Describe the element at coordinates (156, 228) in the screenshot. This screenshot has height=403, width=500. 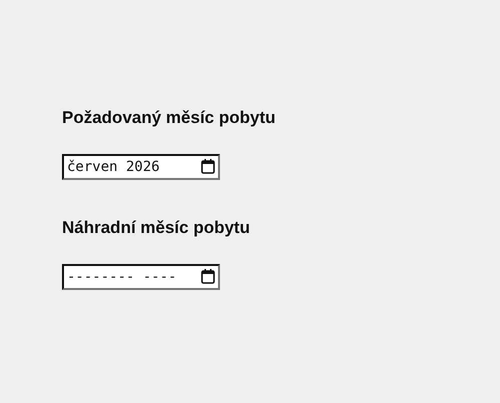
I see `field-label: Náhradní měsíc pobytu` at that location.